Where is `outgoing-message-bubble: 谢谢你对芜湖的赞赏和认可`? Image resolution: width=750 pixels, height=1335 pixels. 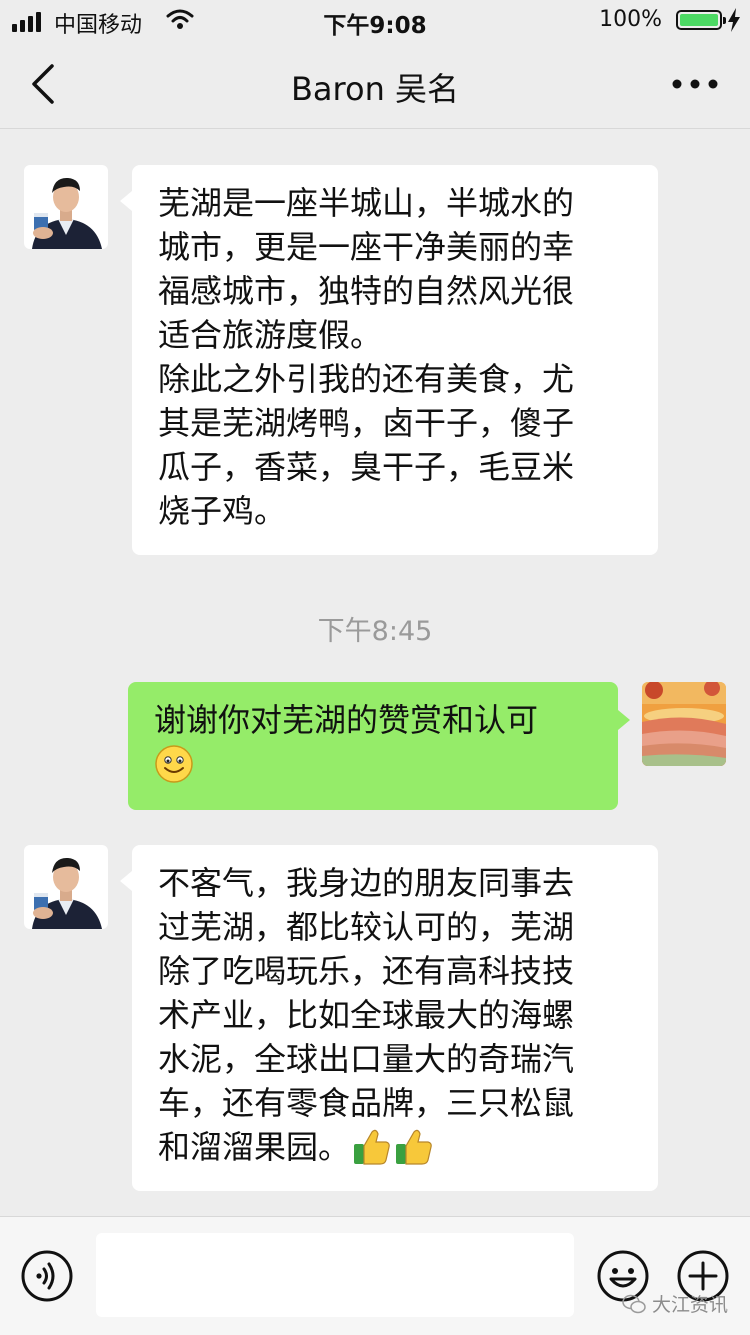
outgoing-message-bubble: 谢谢你对芜湖的赞赏和认可 is located at coordinates (379, 746).